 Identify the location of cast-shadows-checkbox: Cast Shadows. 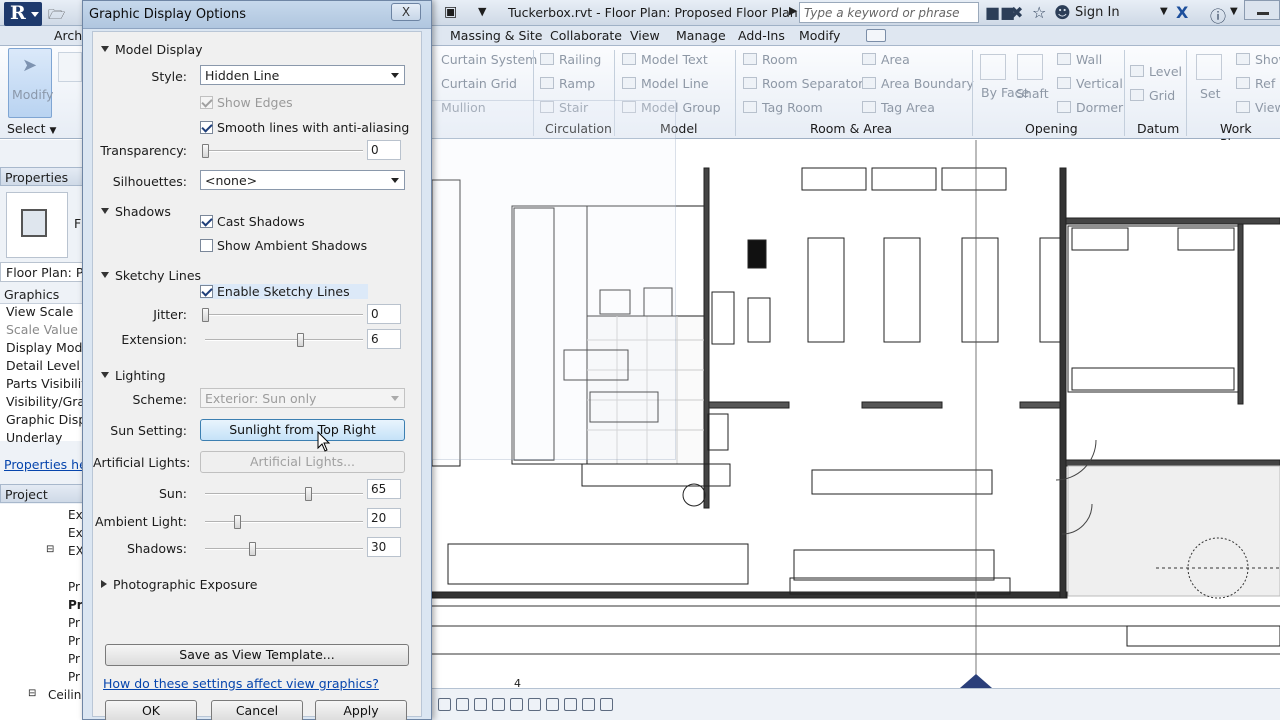
(252, 221).